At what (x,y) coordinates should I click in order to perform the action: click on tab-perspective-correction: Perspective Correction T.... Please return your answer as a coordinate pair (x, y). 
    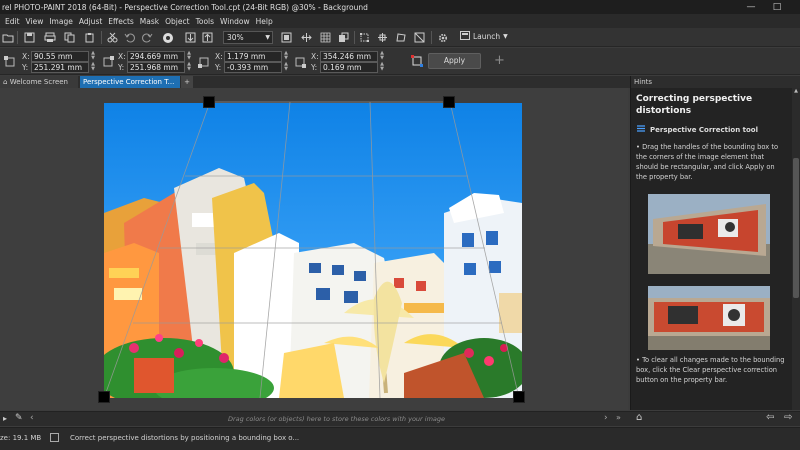
    Looking at the image, I should click on (130, 82).